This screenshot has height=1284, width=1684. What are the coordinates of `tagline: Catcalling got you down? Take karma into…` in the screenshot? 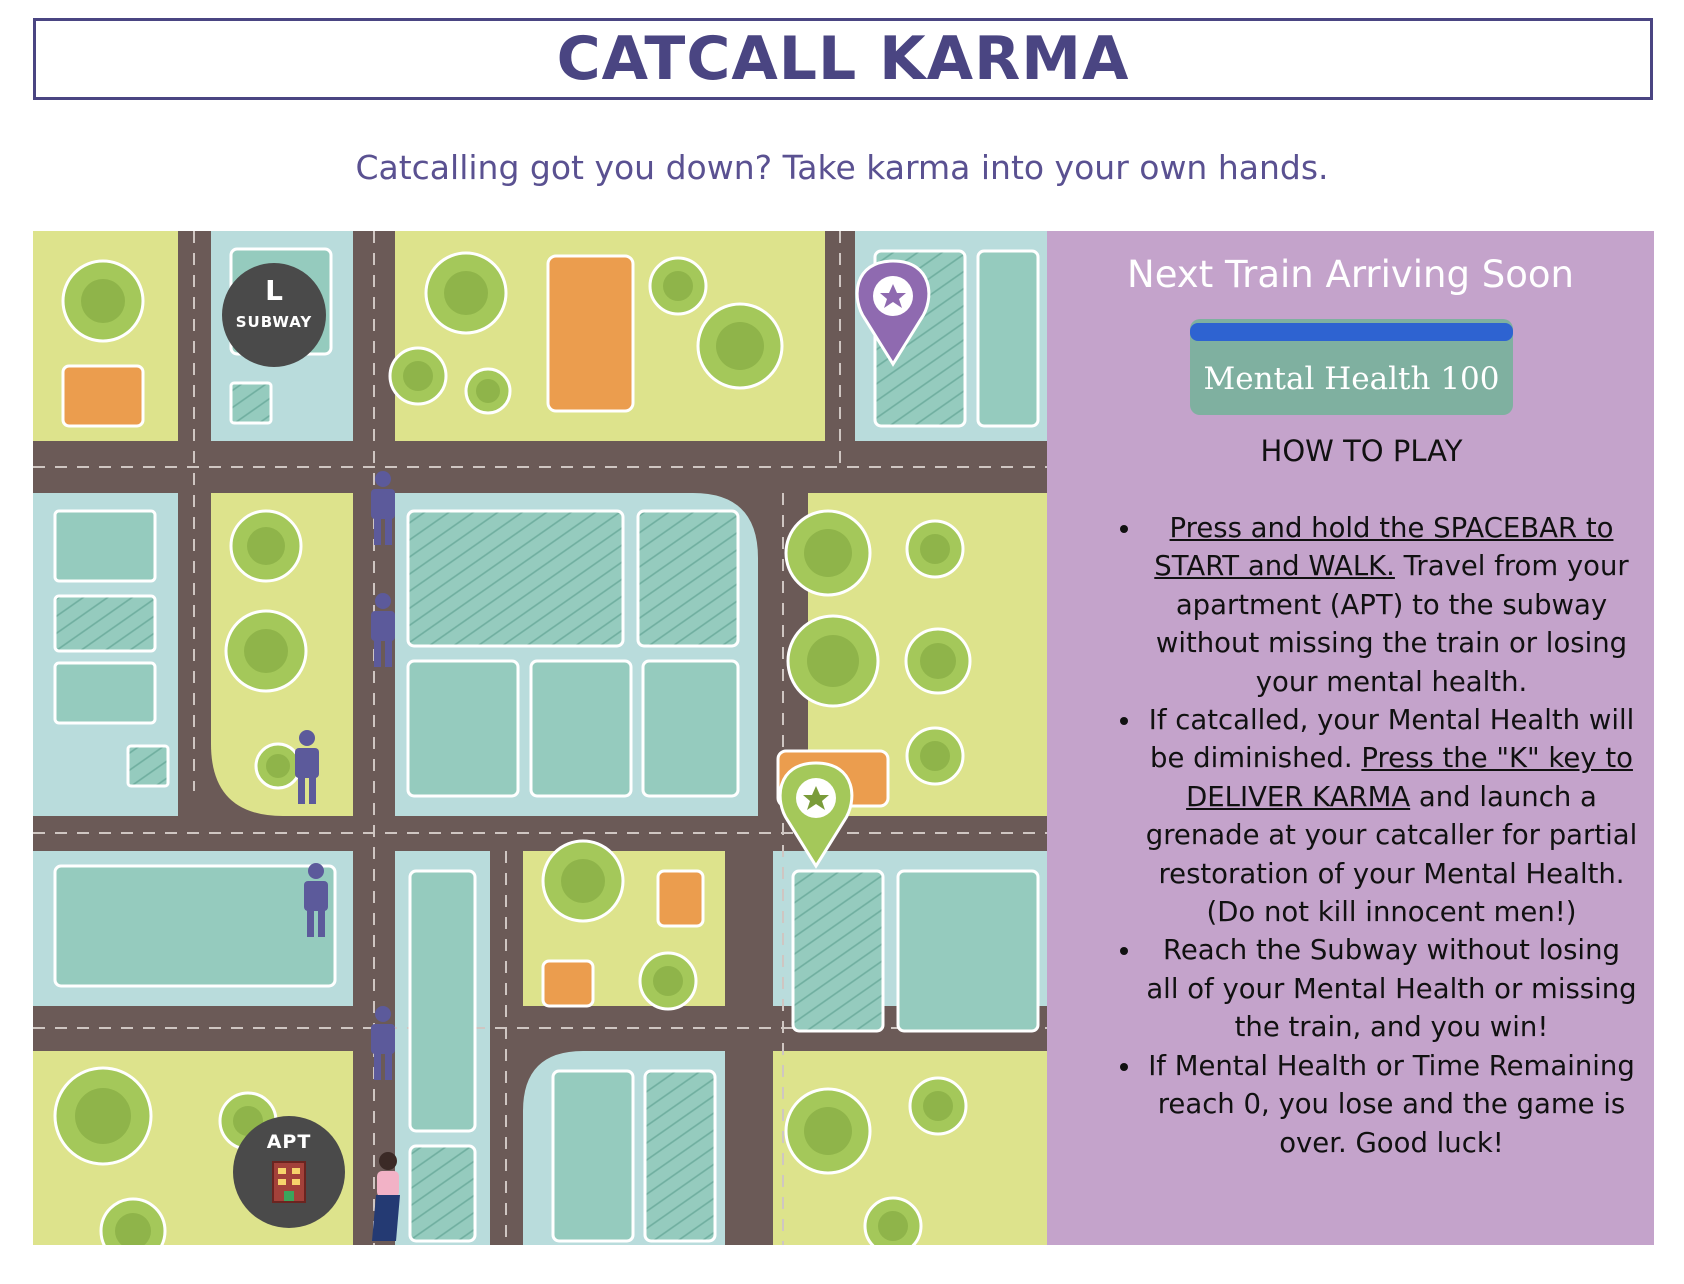 It's located at (842, 167).